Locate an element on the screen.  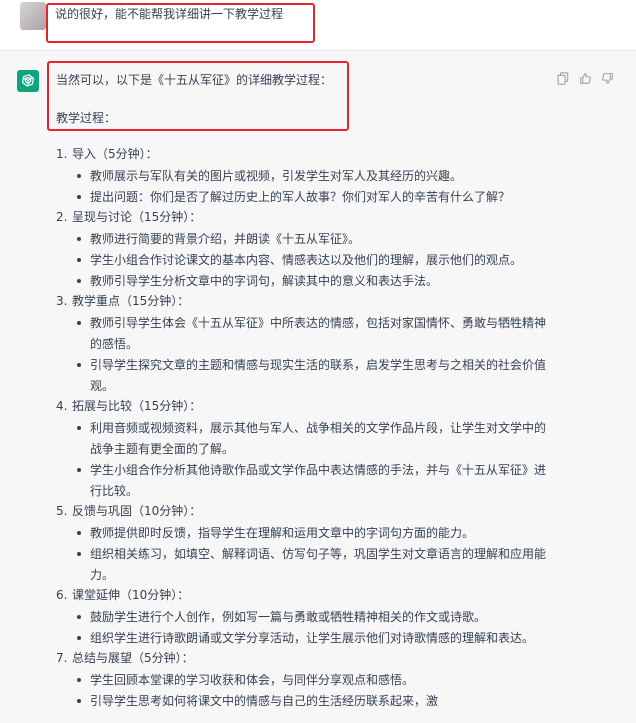
step-heading: 5. 反馈与巩固（10分钟）： is located at coordinates (306, 512).